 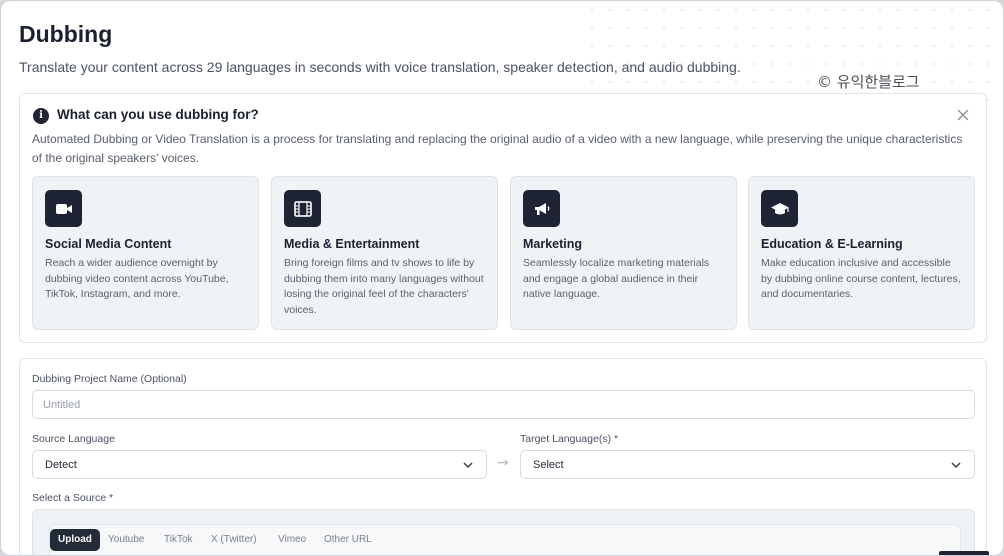 What do you see at coordinates (503, 463) in the screenshot?
I see `arrow-right-icon: →` at bounding box center [503, 463].